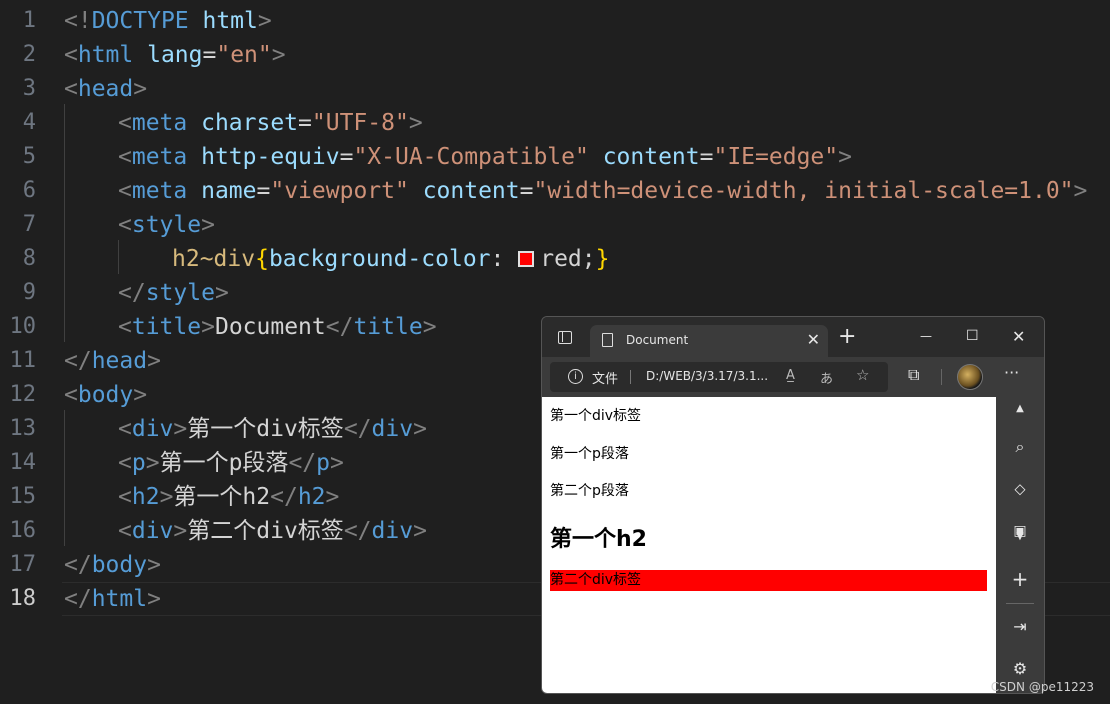  I want to click on line-number: 17, so click(23, 564).